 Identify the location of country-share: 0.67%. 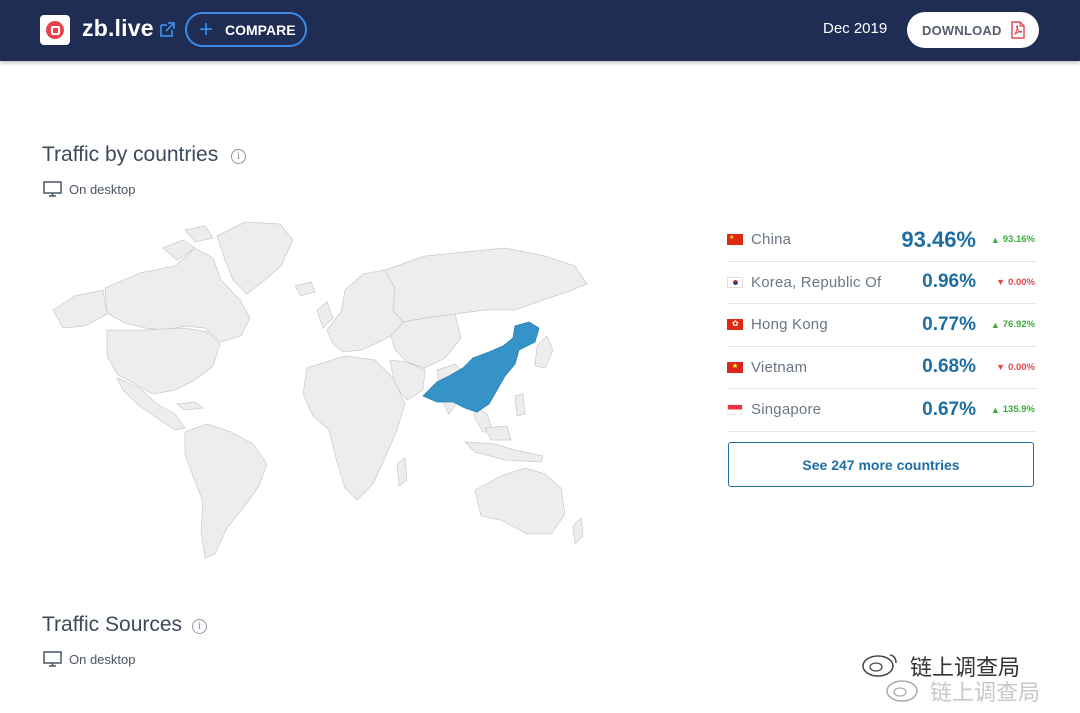
(949, 409).